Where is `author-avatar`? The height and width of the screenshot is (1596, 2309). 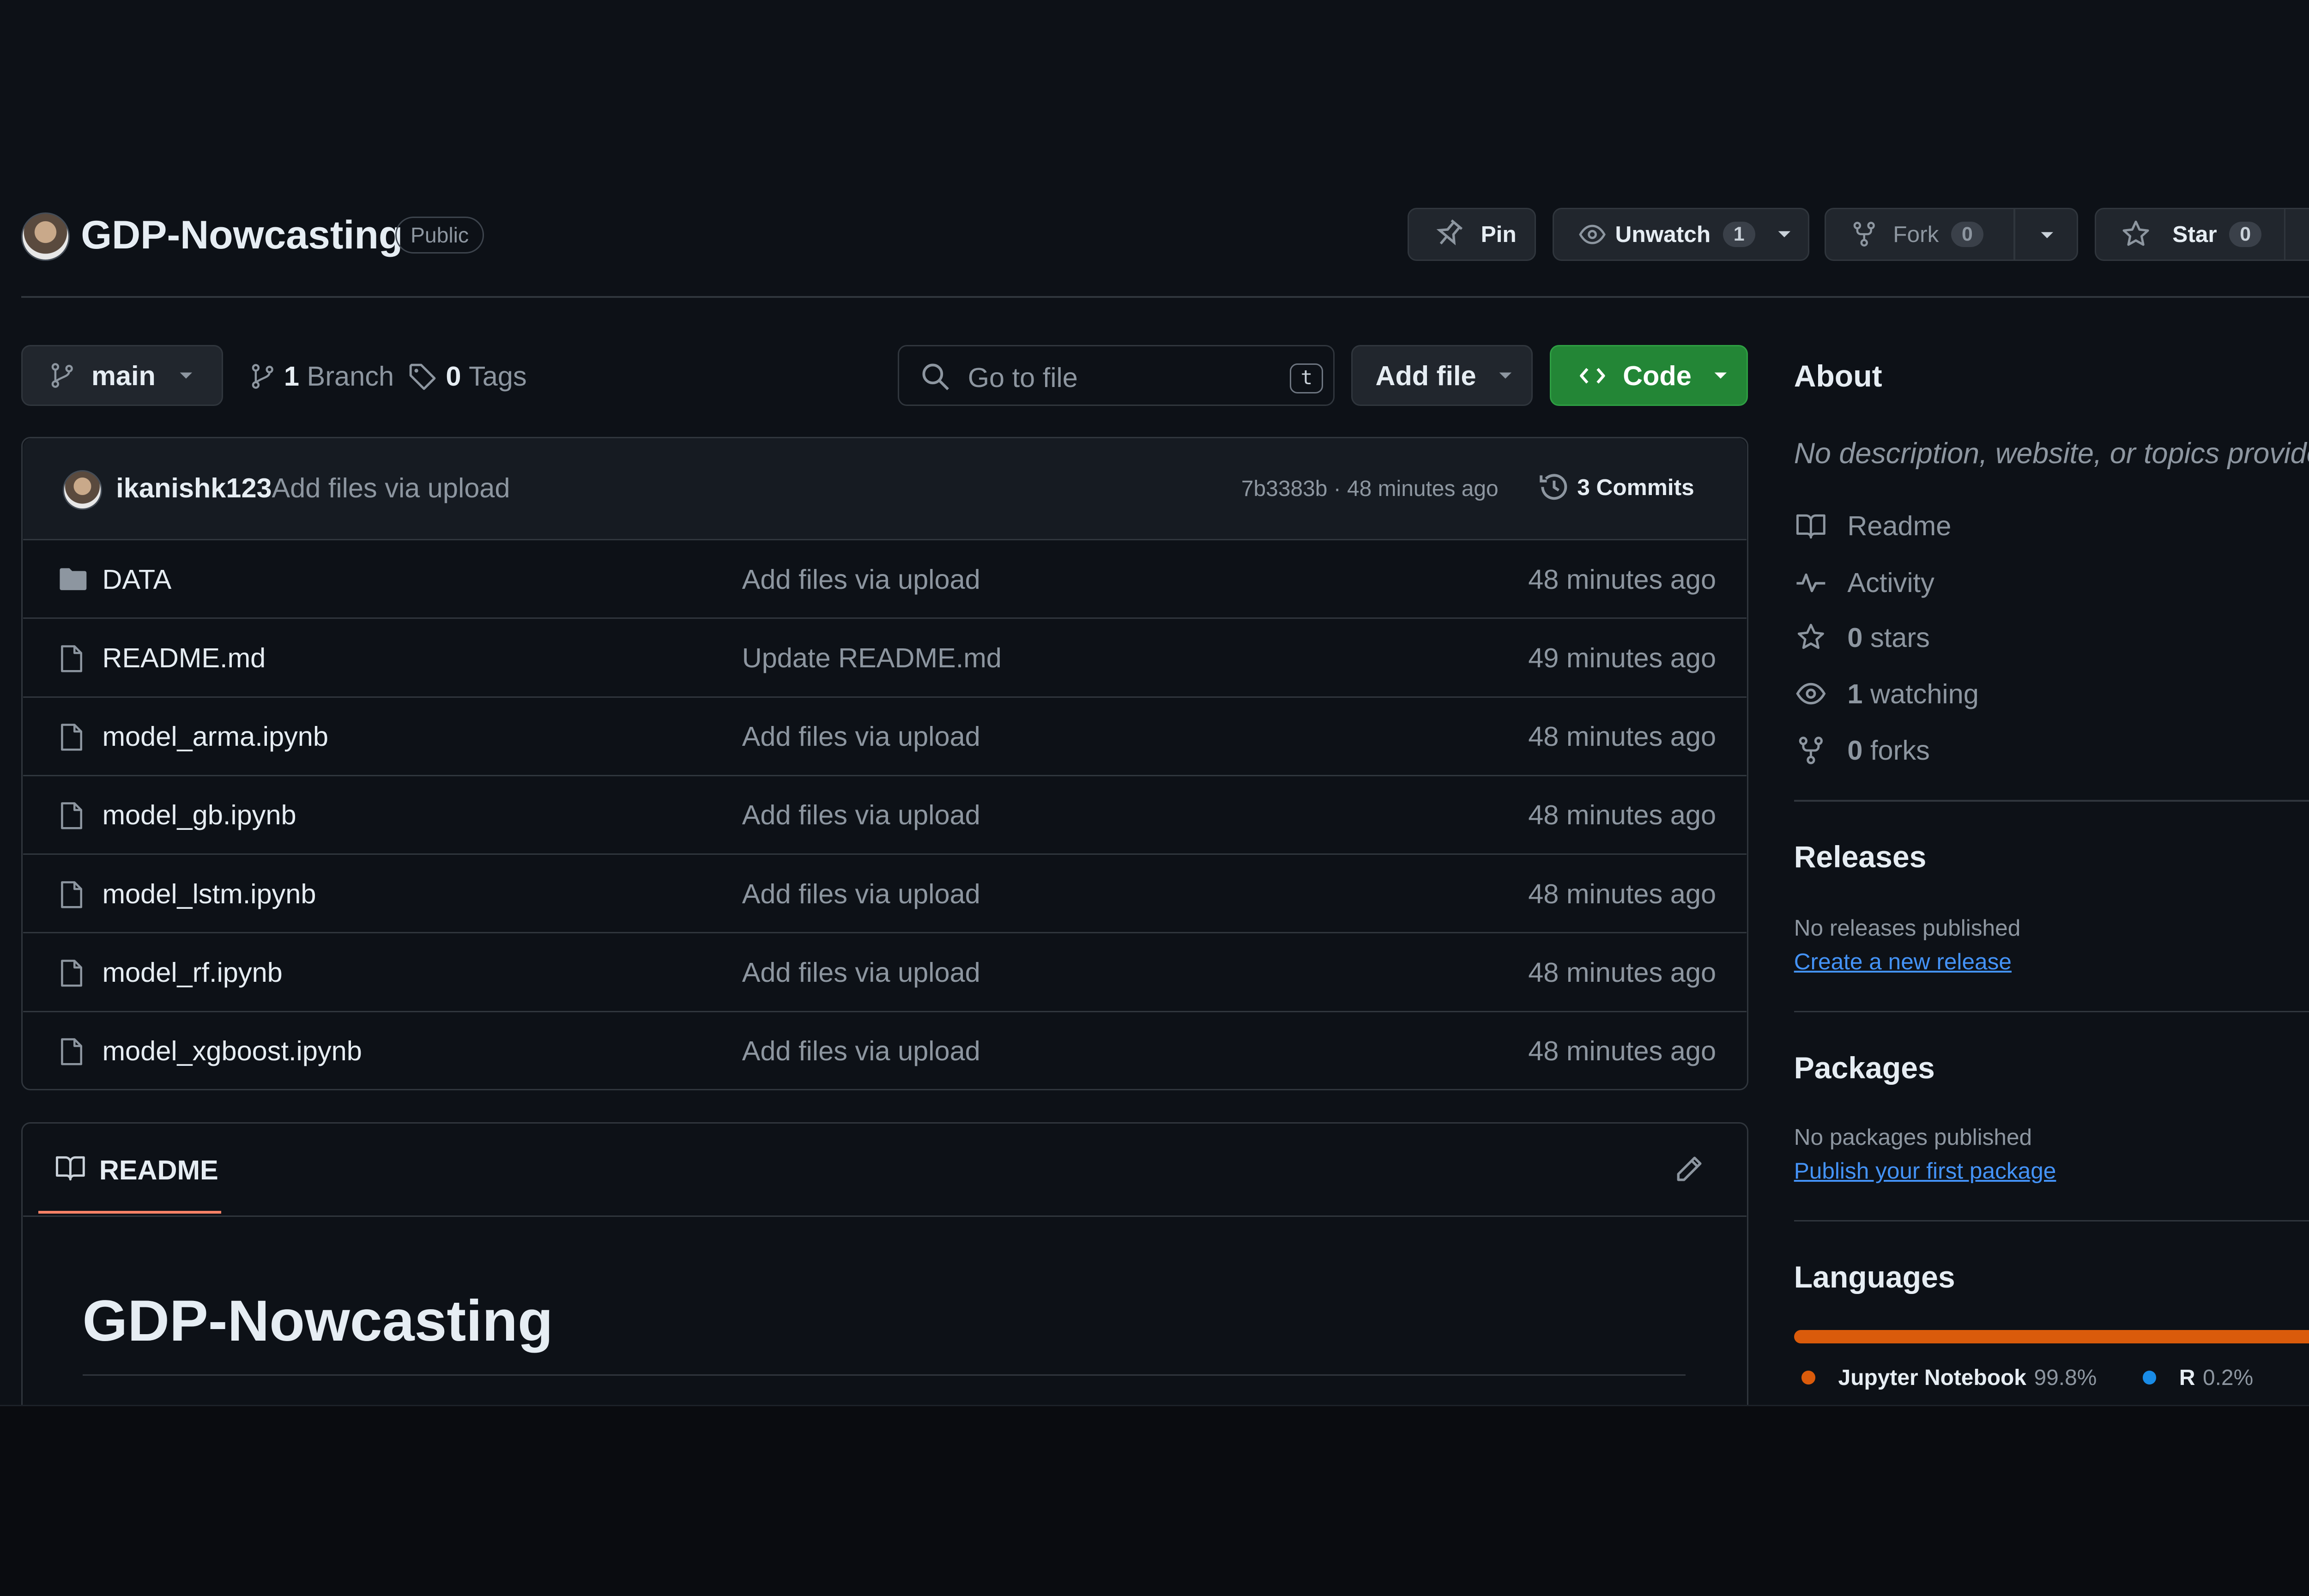 author-avatar is located at coordinates (82, 490).